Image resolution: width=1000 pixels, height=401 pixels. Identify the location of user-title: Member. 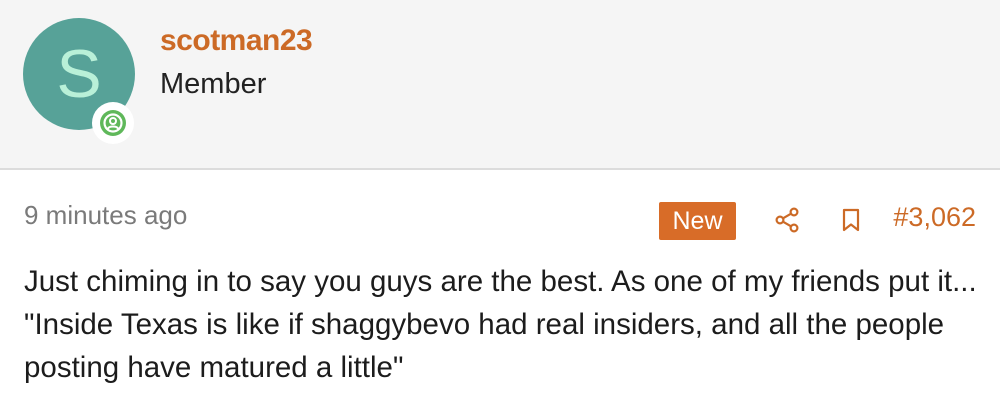
(213, 84).